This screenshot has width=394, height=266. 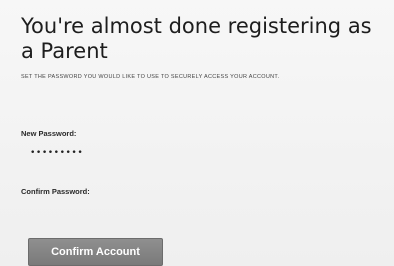 I want to click on new-password-label: New Password:, so click(x=49, y=133).